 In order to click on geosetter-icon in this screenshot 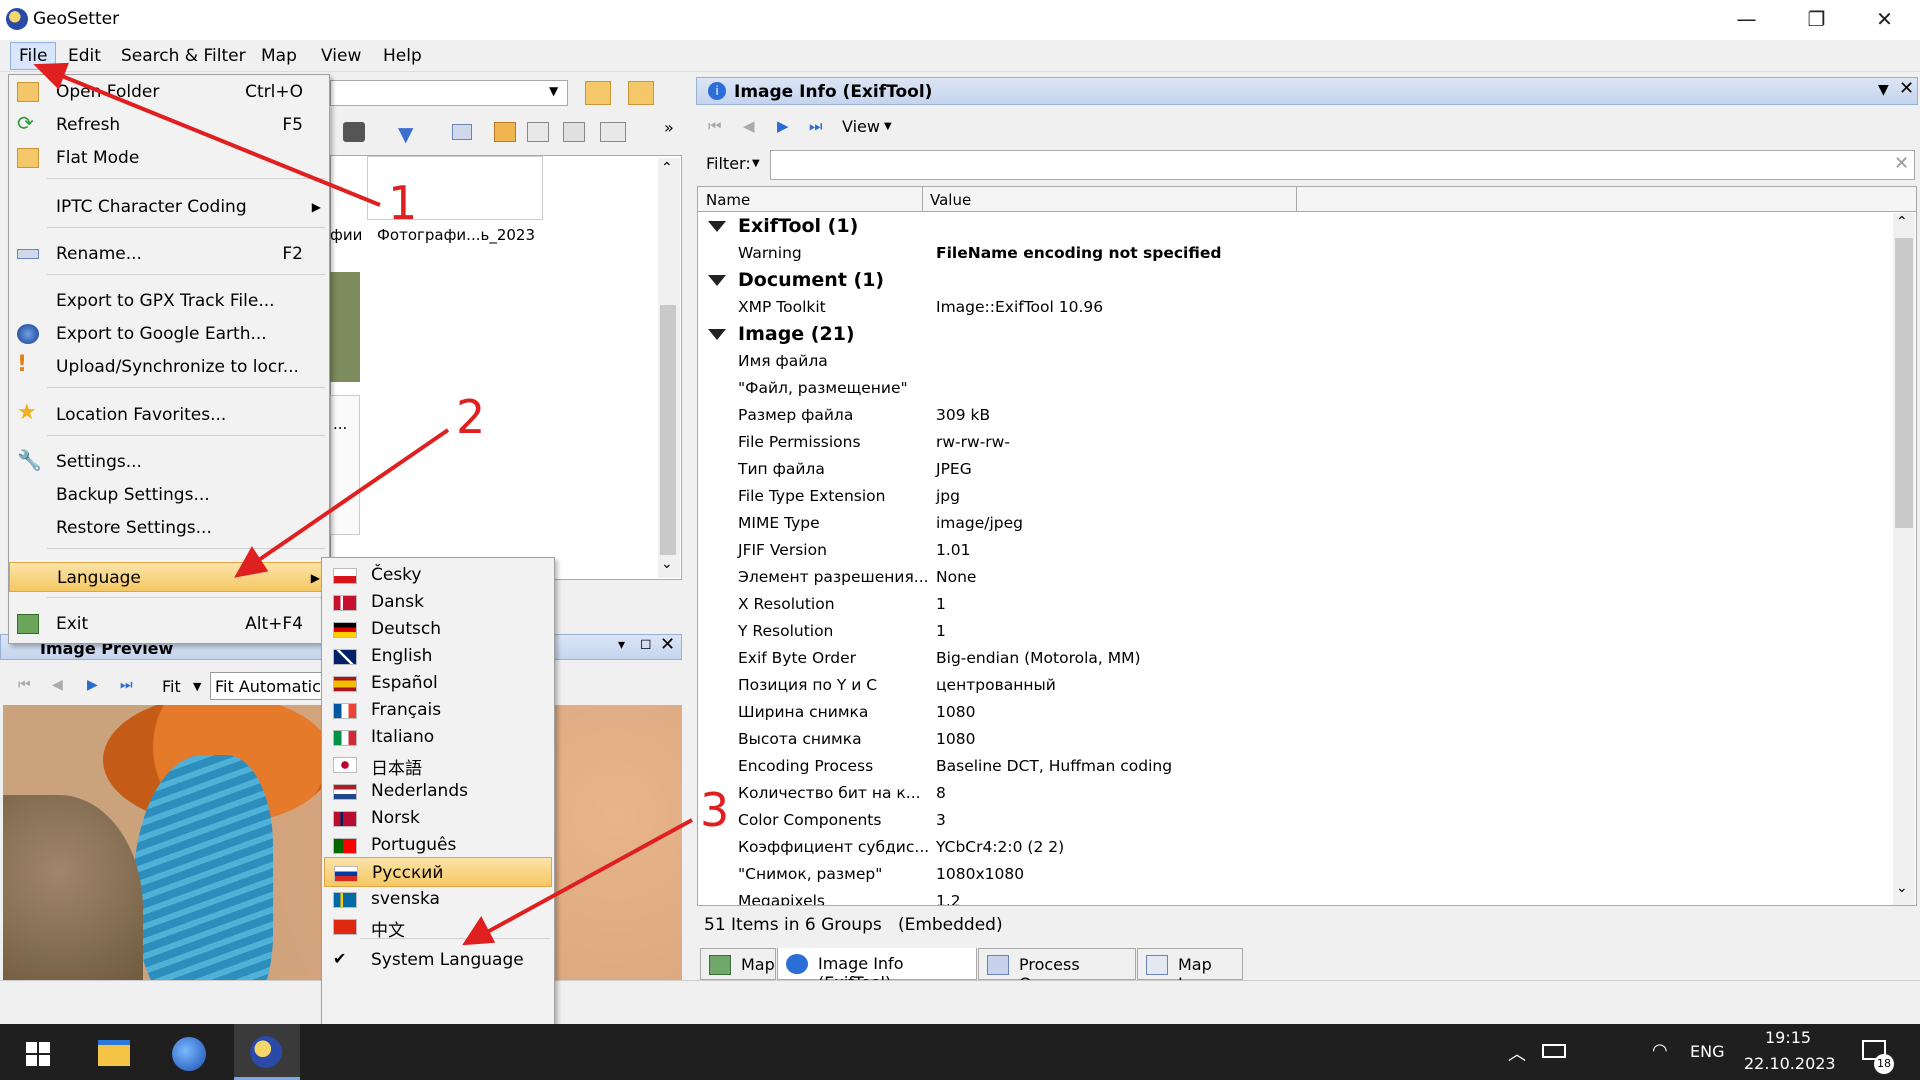, I will do `click(266, 1052)`.